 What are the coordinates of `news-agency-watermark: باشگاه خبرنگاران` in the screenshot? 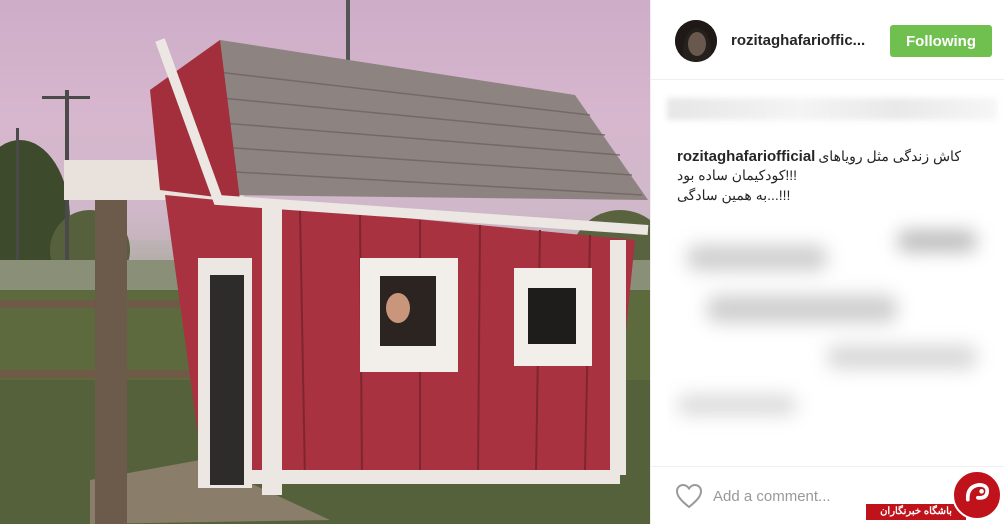 It's located at (935, 496).